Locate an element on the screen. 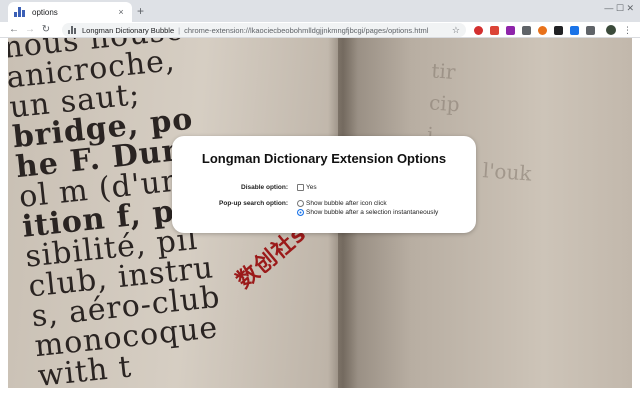 The image size is (640, 400). window-controls: — ☐ ✕ is located at coordinates (619, 8).